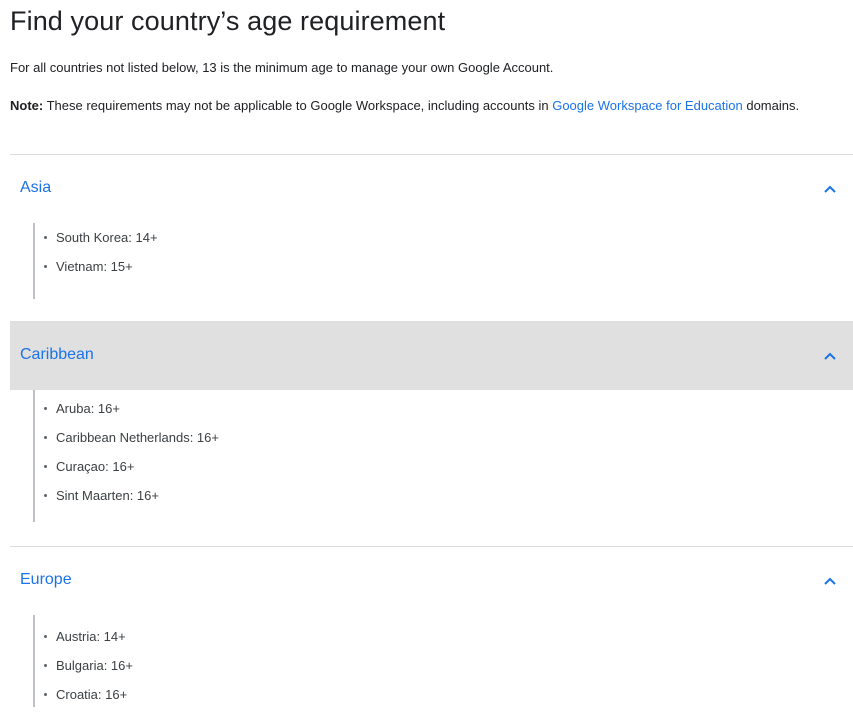 Image resolution: width=853 pixels, height=716 pixels. I want to click on list-item: Bulgaria: 16+, so click(88, 672).